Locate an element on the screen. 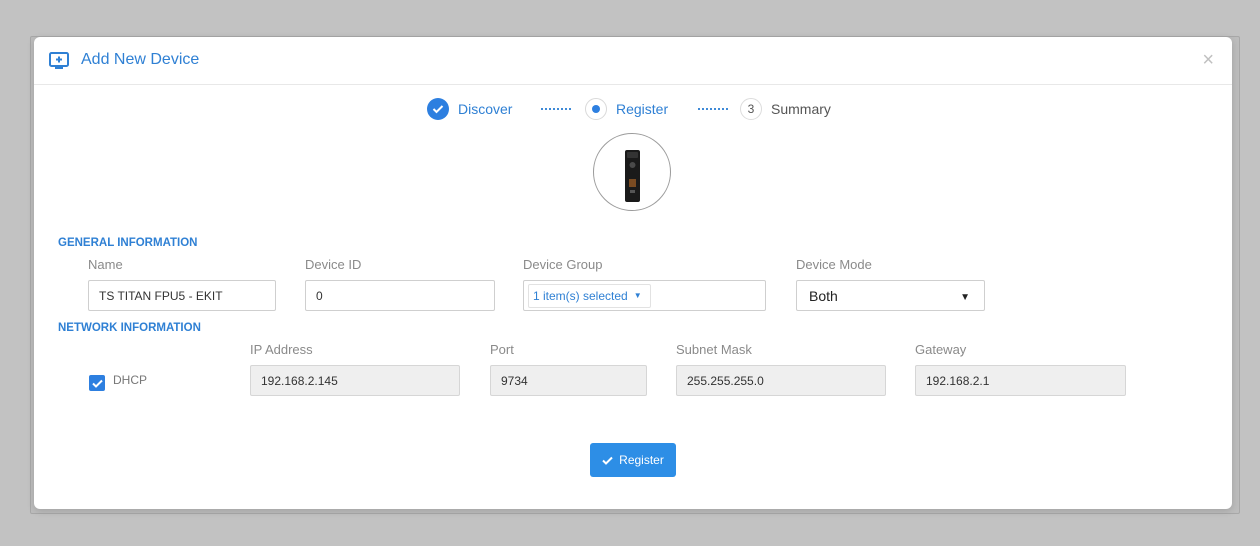 The height and width of the screenshot is (546, 1260). gateway-value: 192.168.2.1 is located at coordinates (958, 380).